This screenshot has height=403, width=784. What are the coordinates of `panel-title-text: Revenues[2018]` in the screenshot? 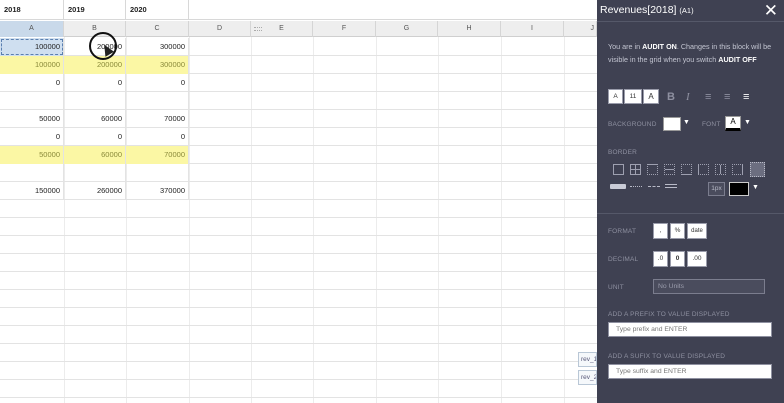 It's located at (638, 10).